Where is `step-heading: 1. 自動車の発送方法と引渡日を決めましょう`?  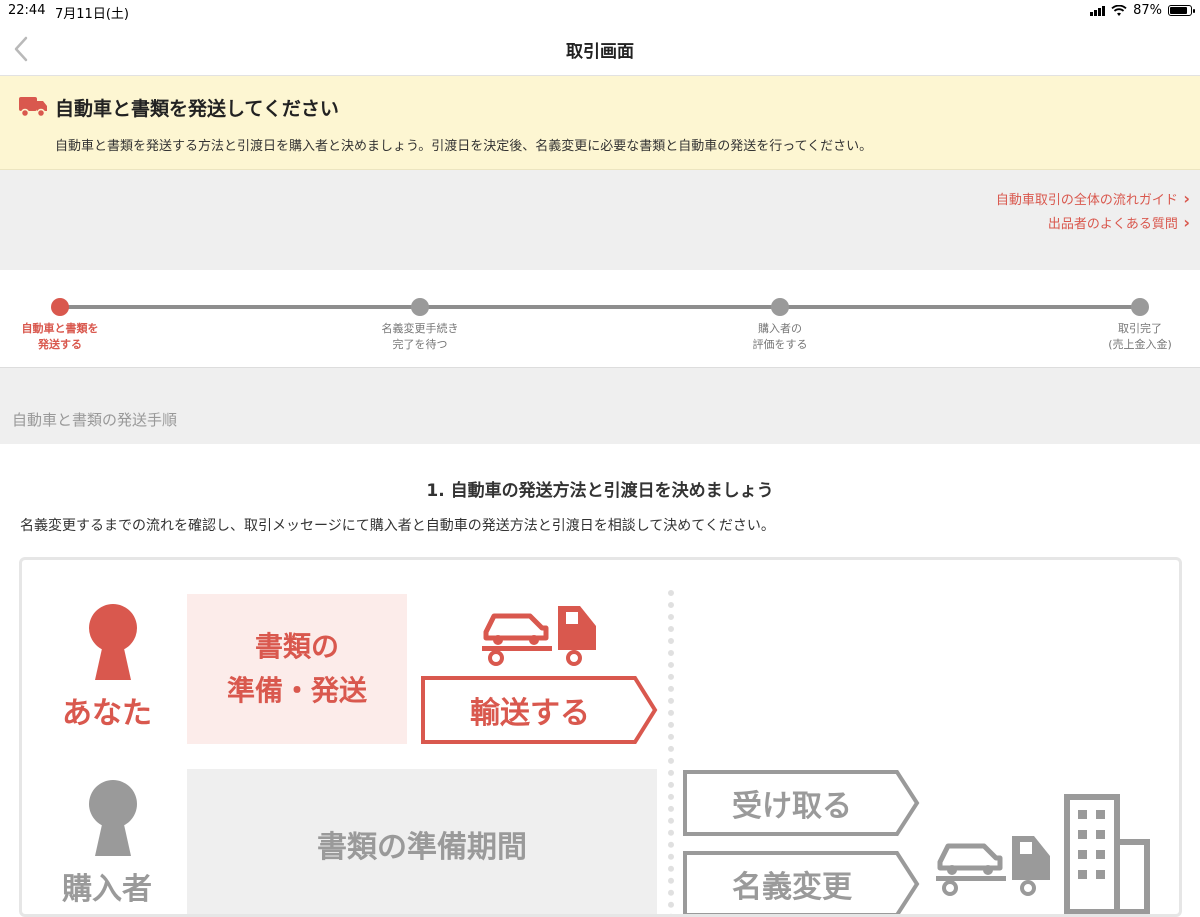 step-heading: 1. 自動車の発送方法と引渡日を決めましょう is located at coordinates (600, 491).